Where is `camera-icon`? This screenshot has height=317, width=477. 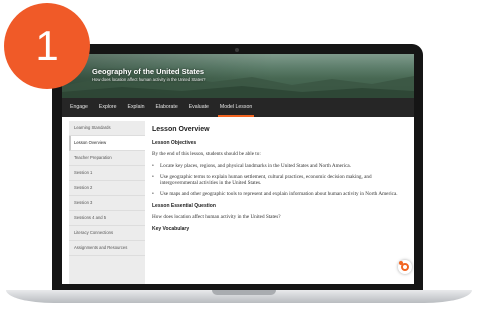
camera-icon is located at coordinates (237, 50).